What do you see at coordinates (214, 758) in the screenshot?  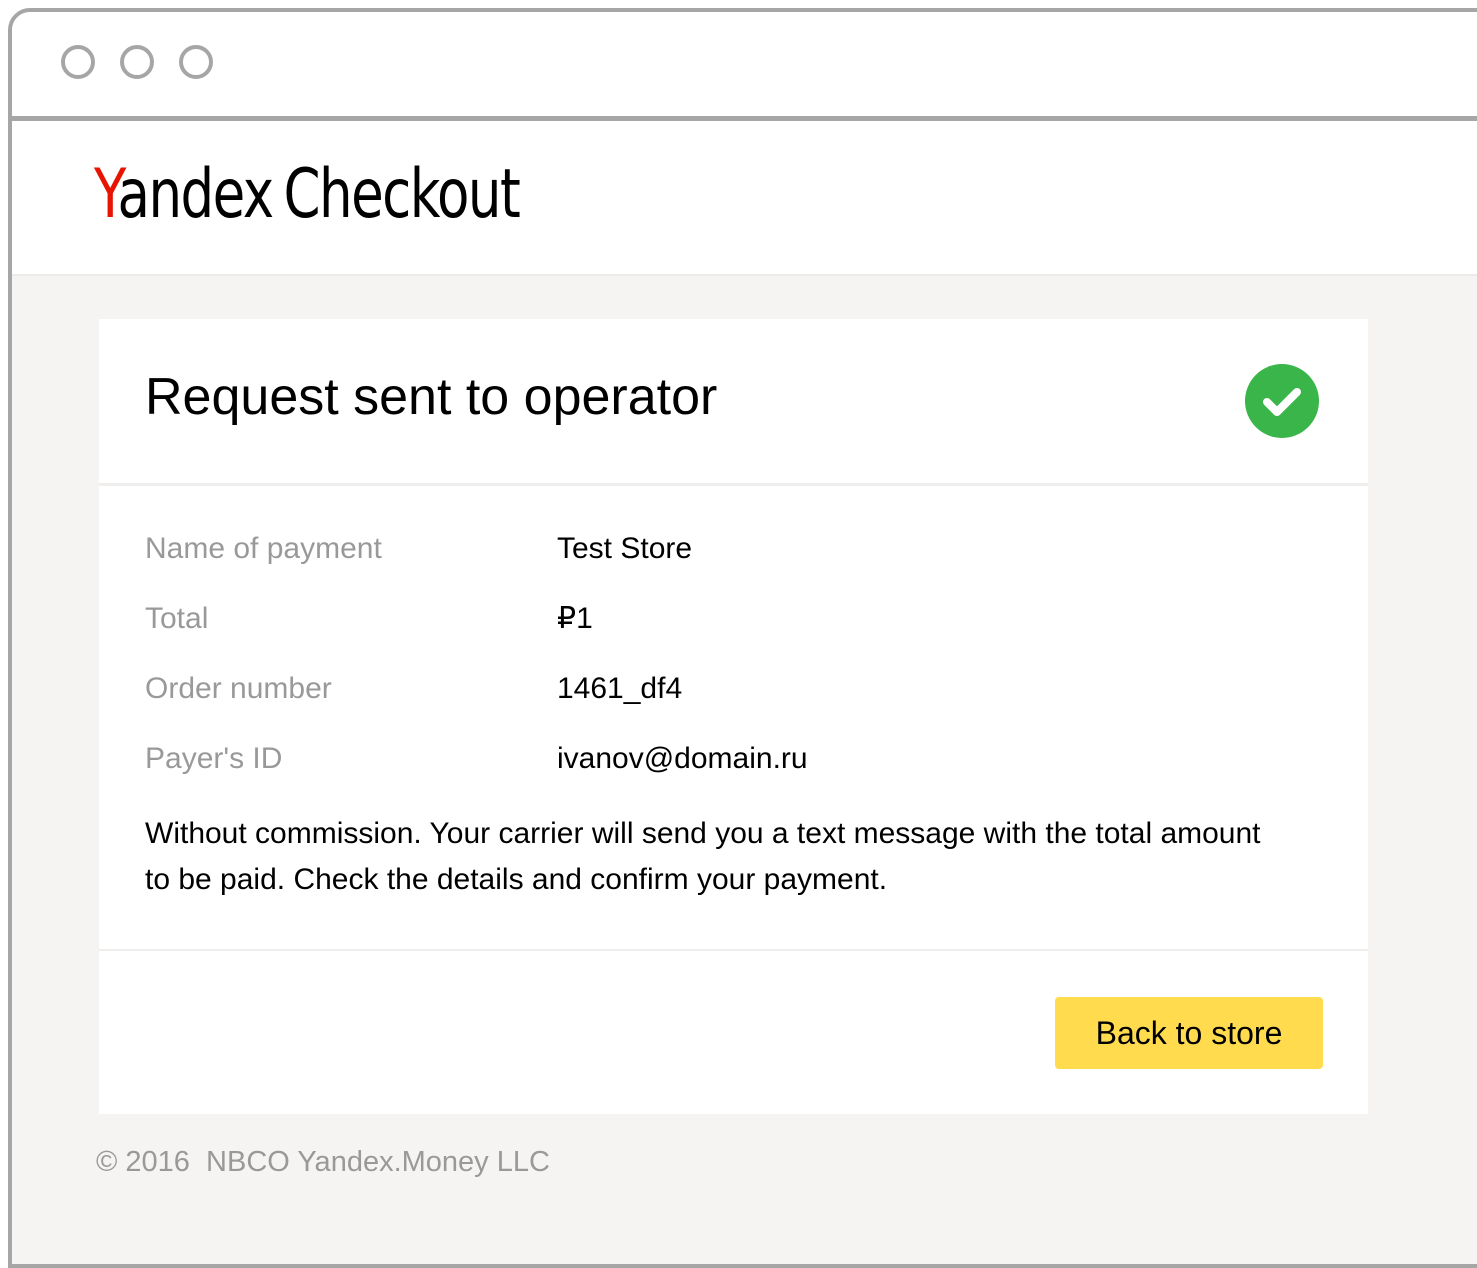 I see `detail-label: Payer's ID` at bounding box center [214, 758].